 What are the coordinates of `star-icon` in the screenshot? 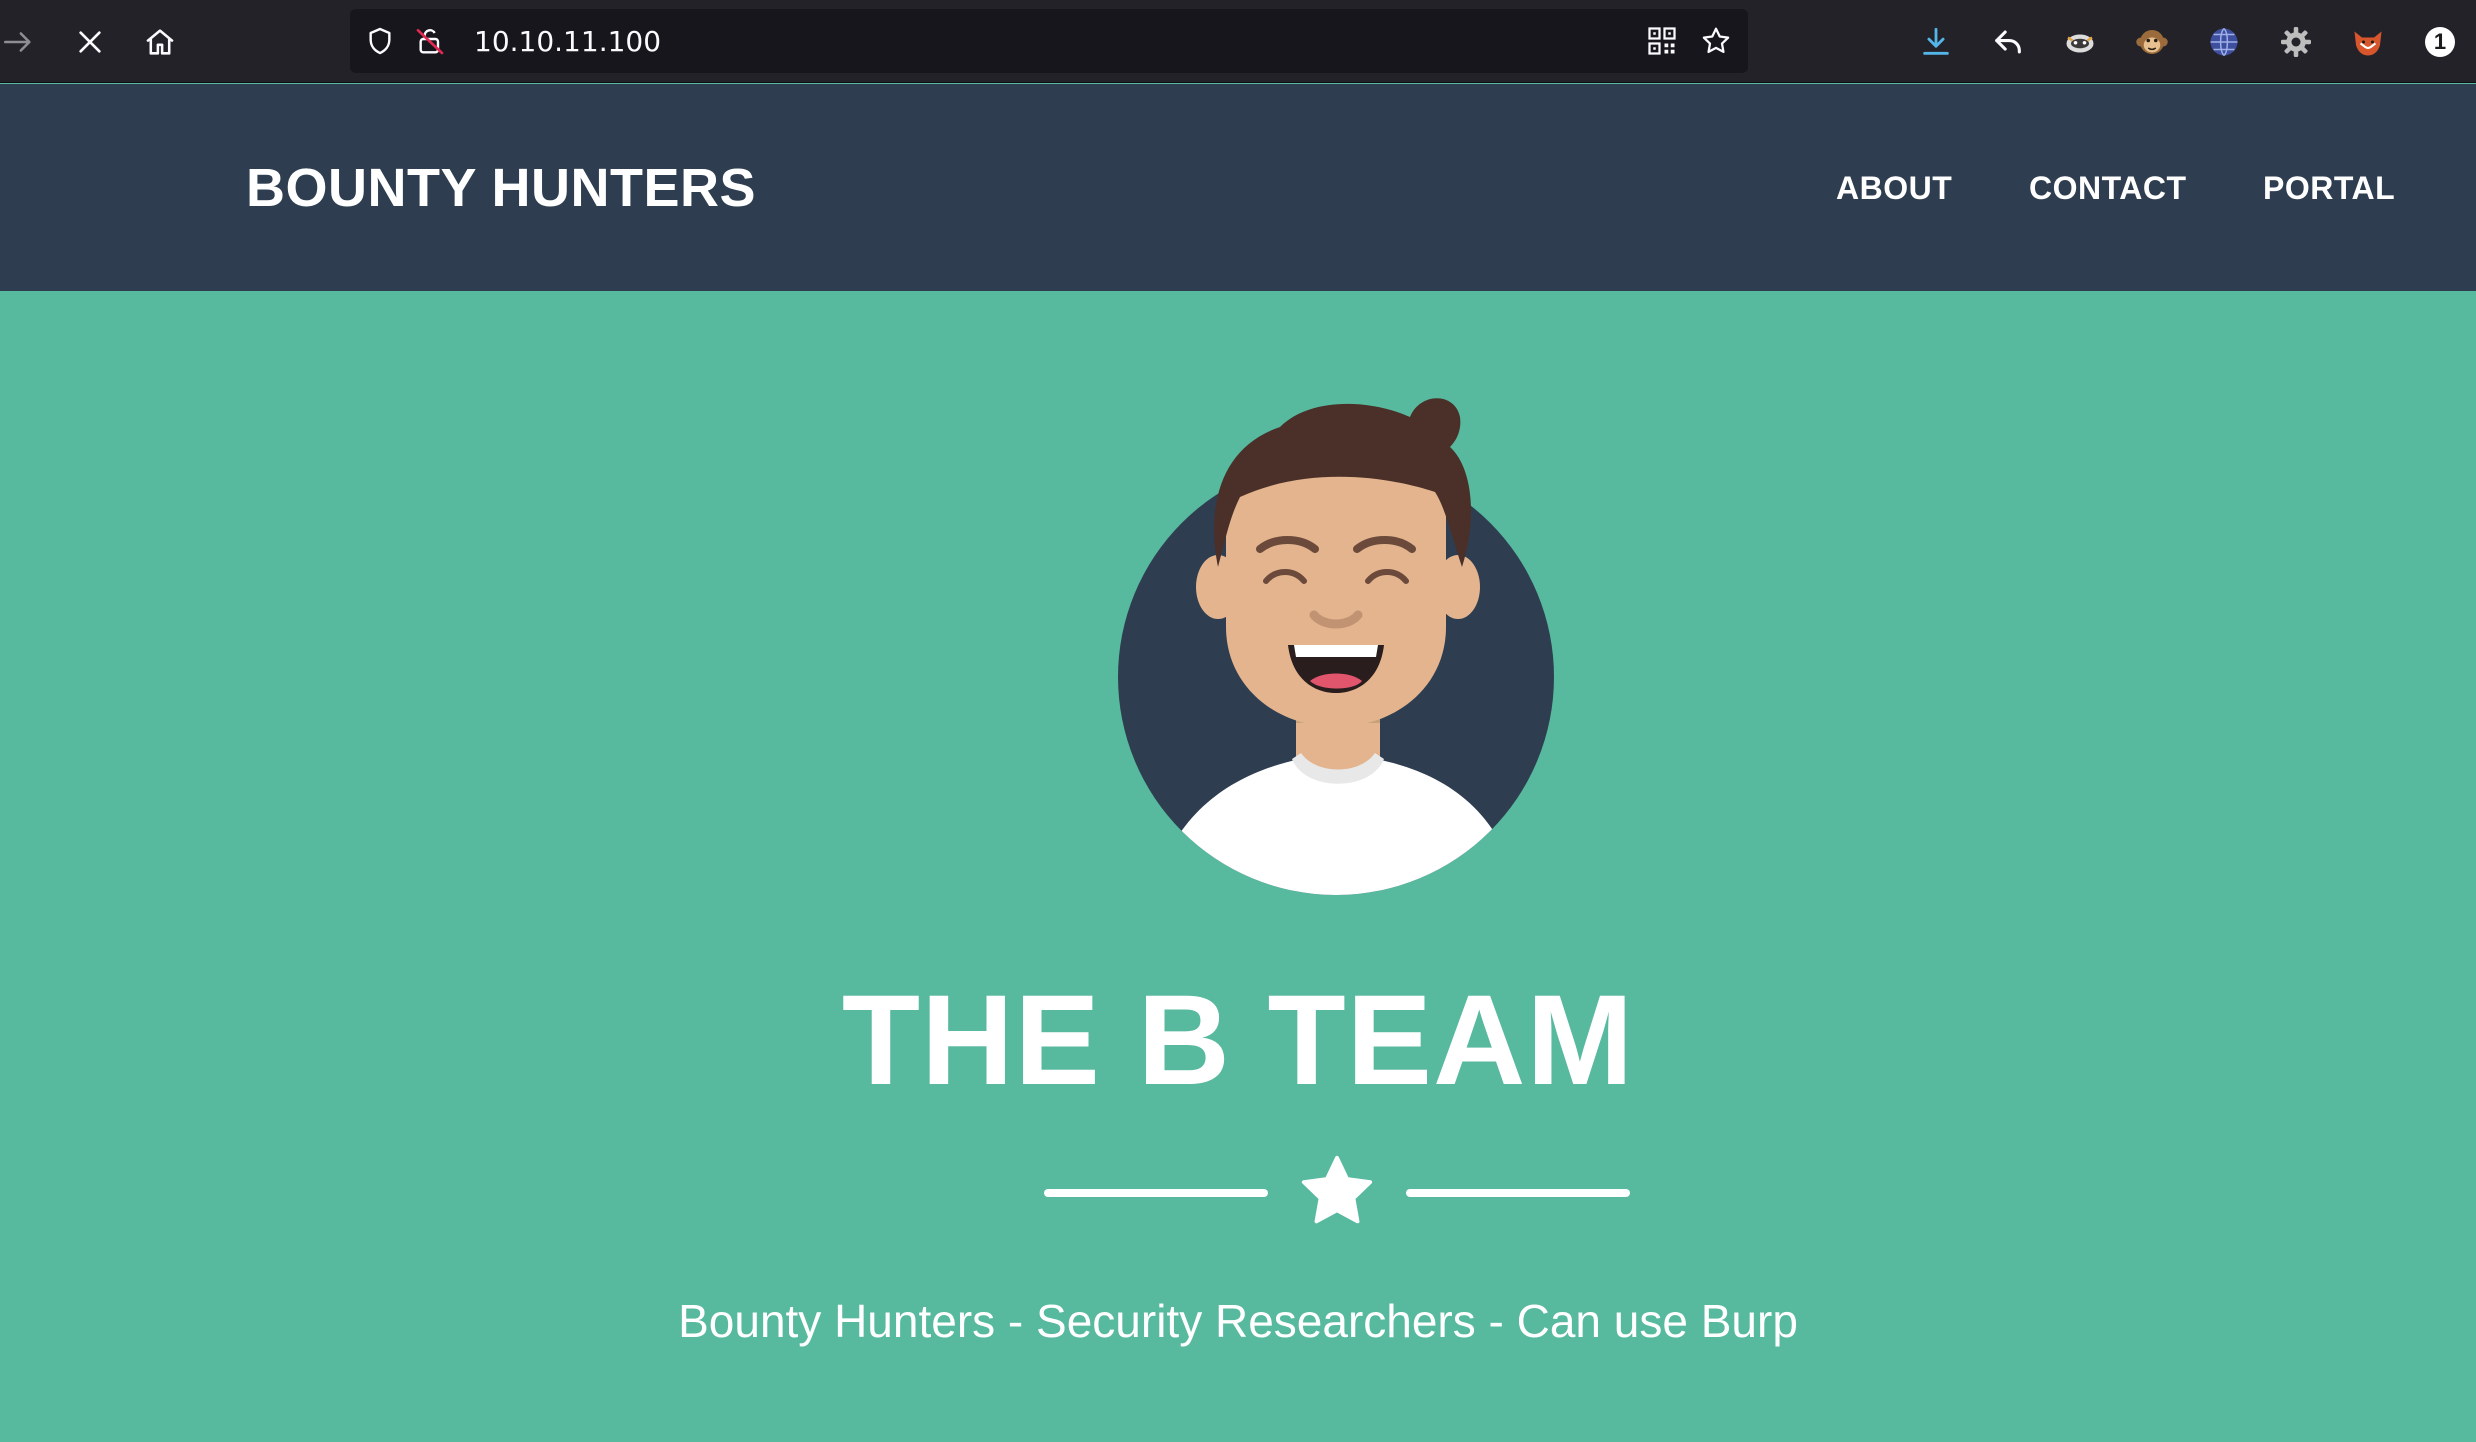 It's located at (1337, 1189).